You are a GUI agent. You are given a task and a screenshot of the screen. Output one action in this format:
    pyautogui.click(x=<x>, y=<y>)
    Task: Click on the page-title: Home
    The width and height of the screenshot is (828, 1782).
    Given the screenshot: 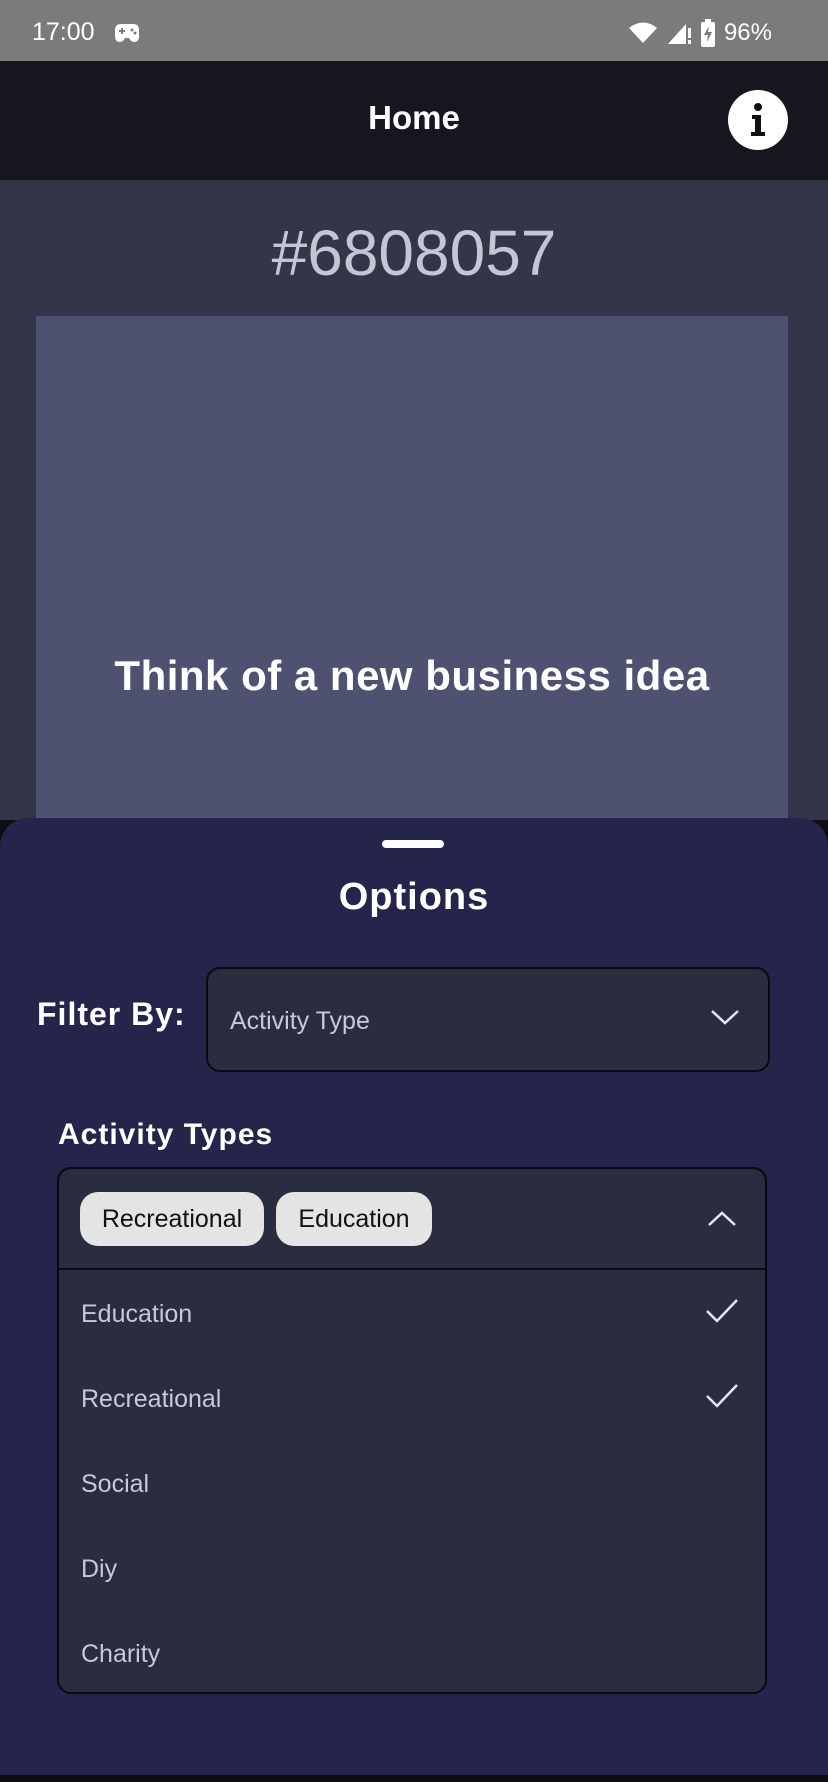 What is the action you would take?
    pyautogui.click(x=414, y=117)
    